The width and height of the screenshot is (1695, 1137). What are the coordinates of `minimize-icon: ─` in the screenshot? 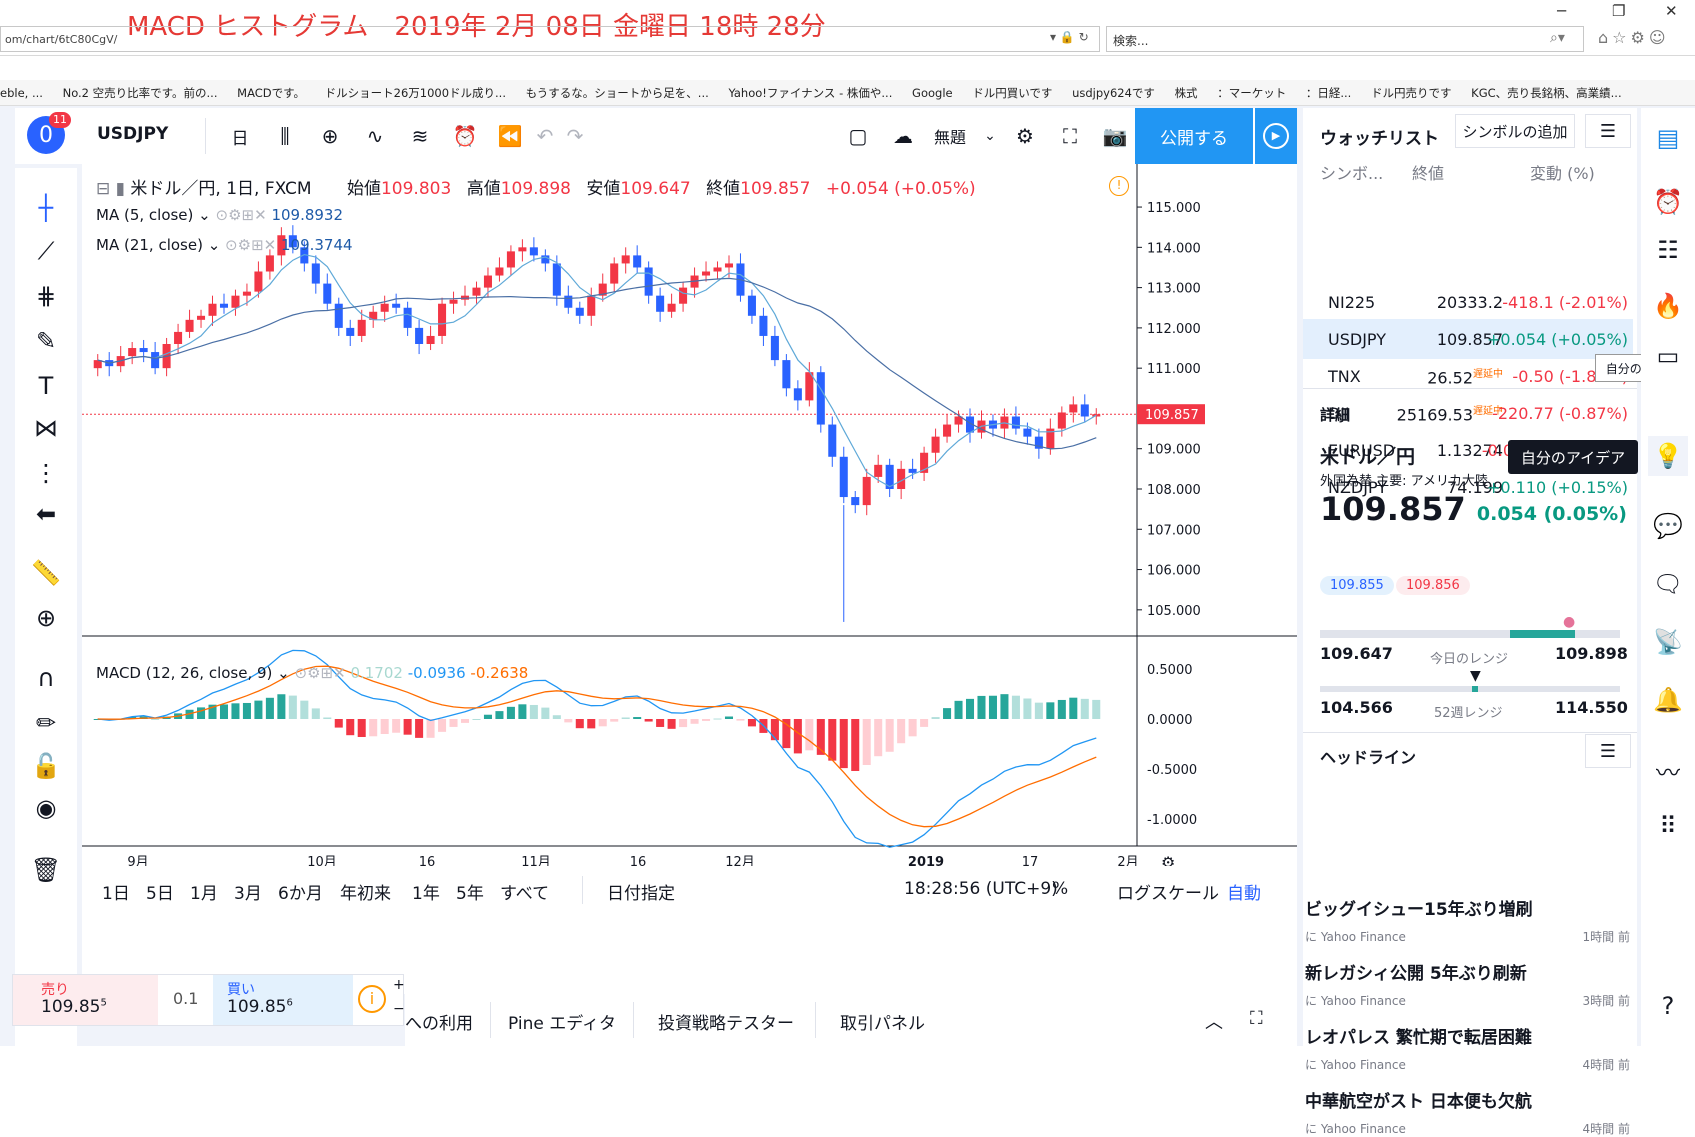 It's located at (1561, 11).